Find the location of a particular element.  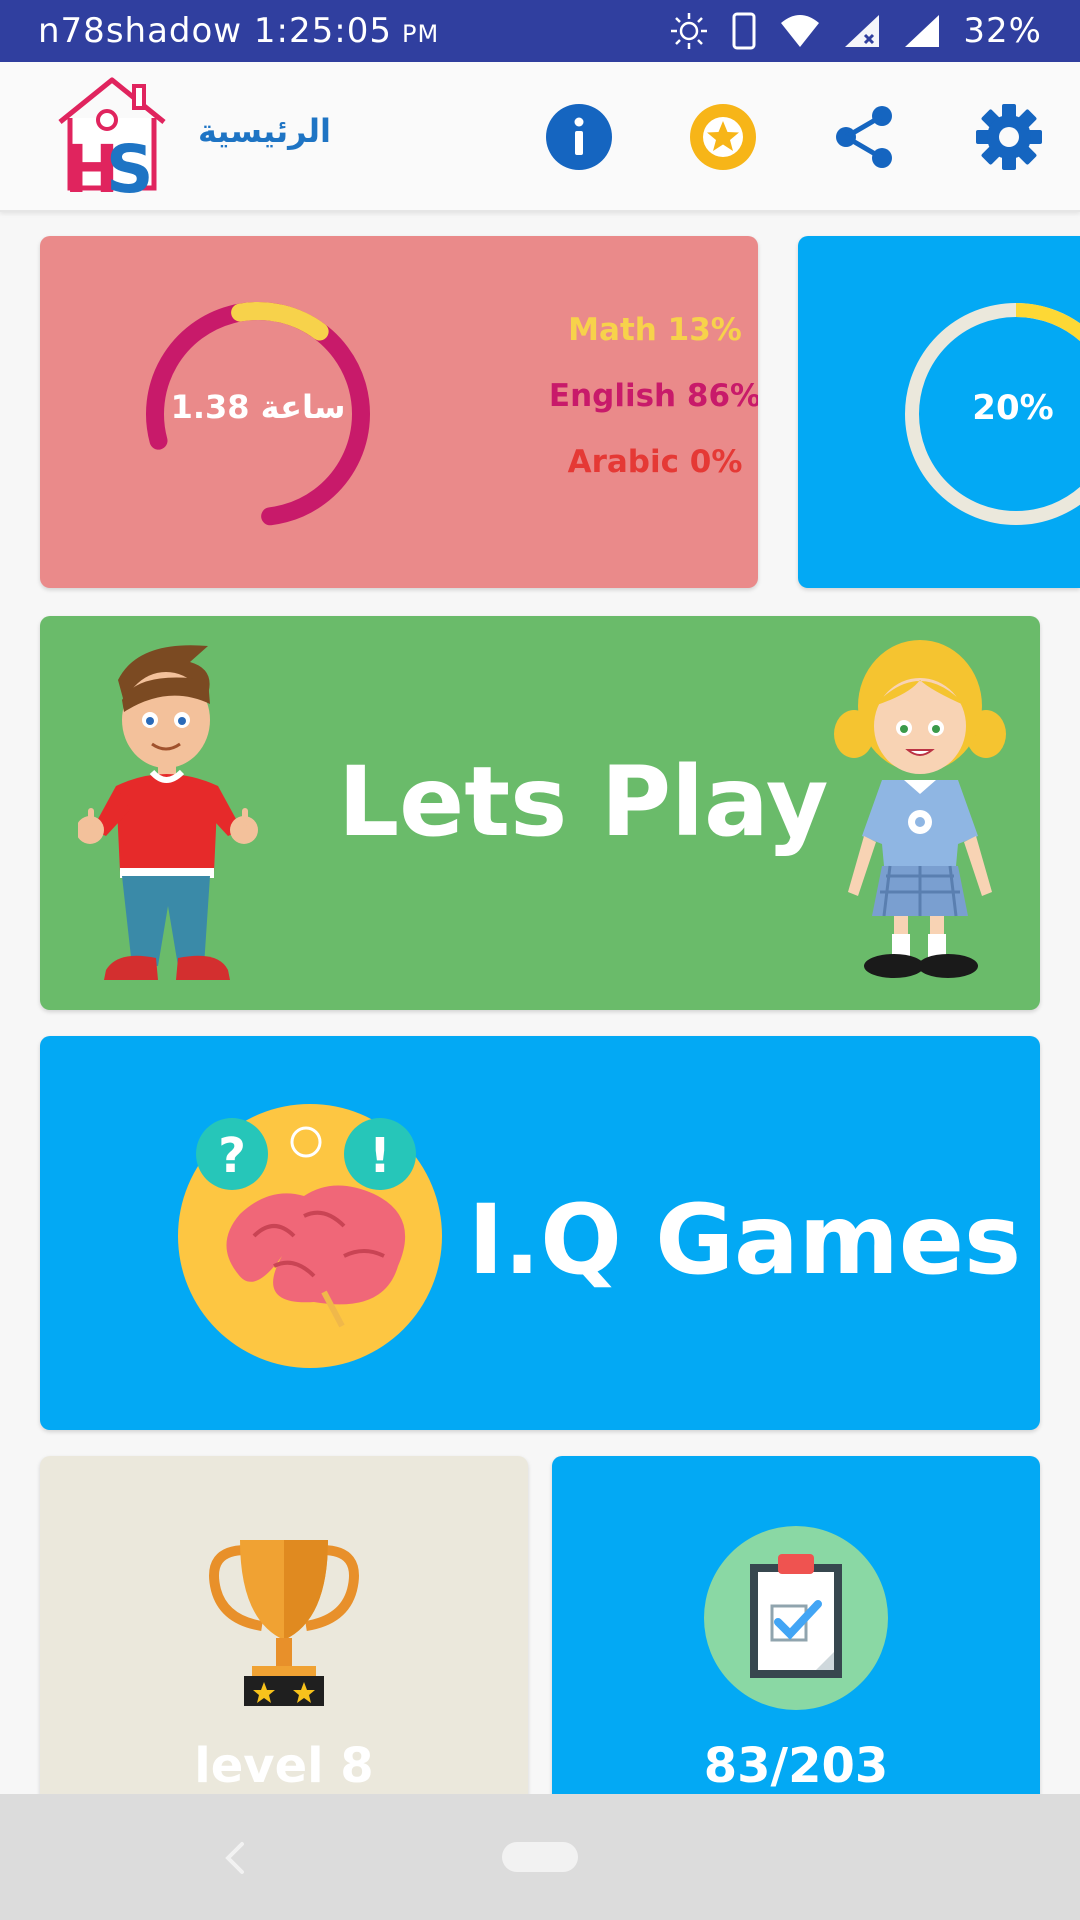

status-left: n78shadow 1:25:05 PM is located at coordinates (238, 31).